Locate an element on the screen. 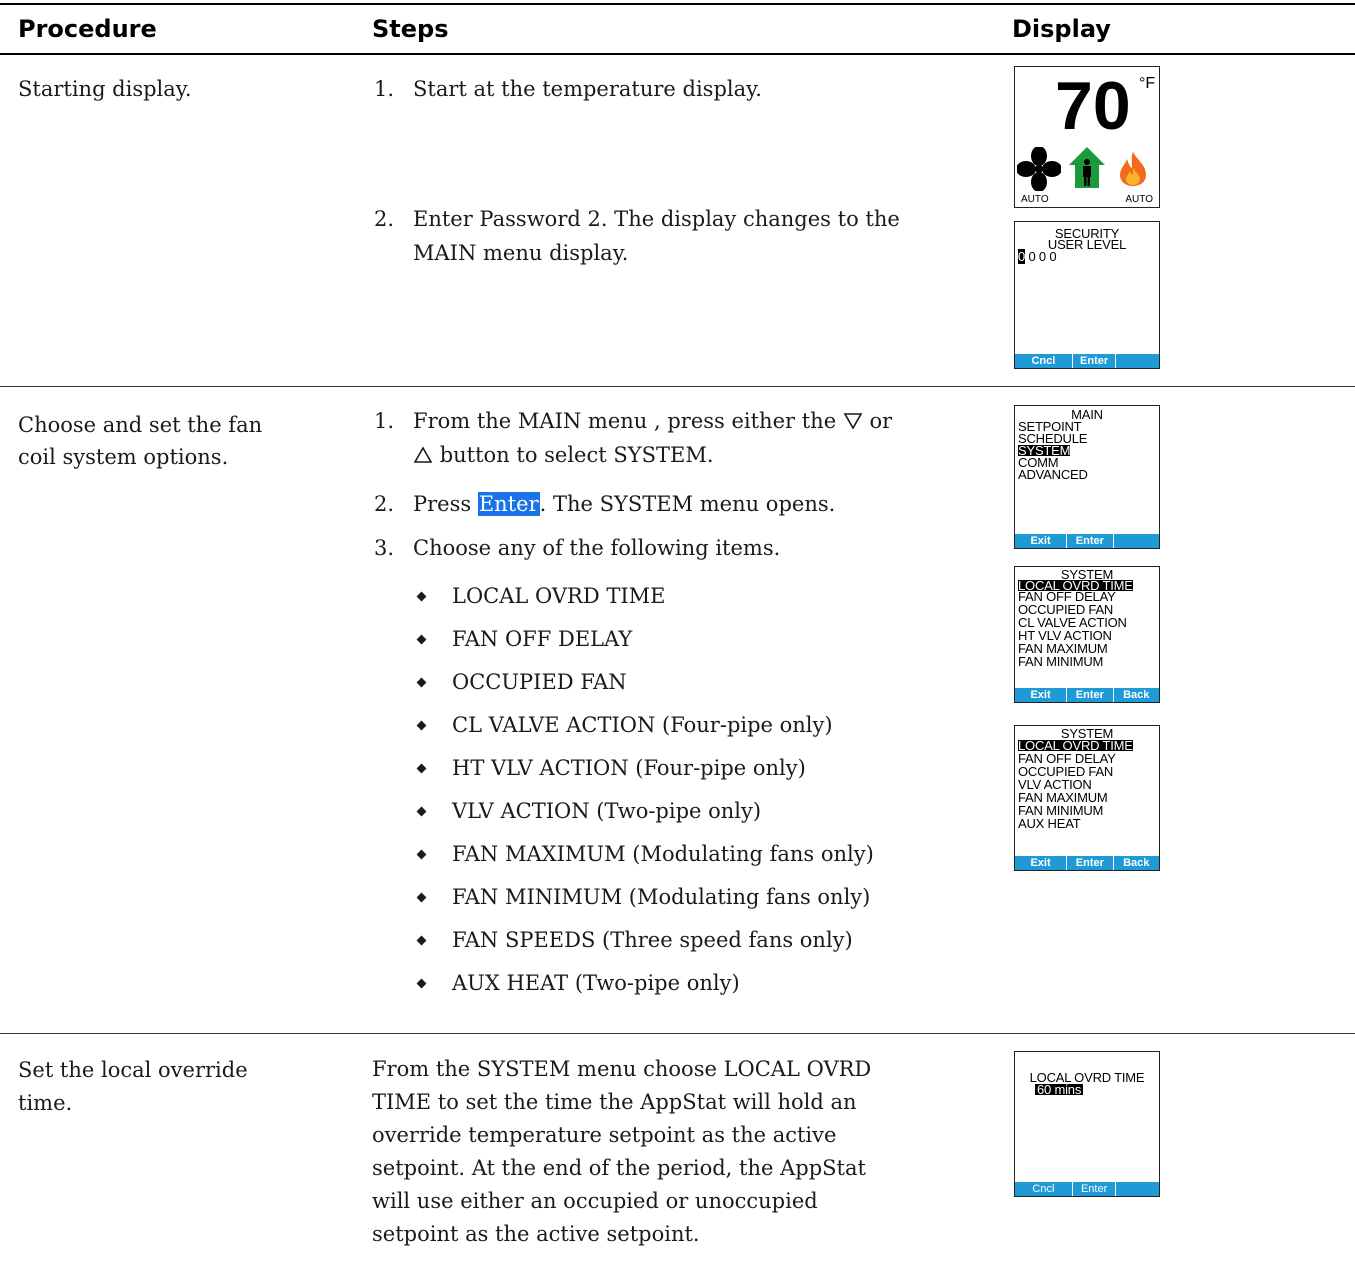 Image resolution: width=1355 pixels, height=1277 pixels. step-text: MAIN menu display. is located at coordinates (521, 253).